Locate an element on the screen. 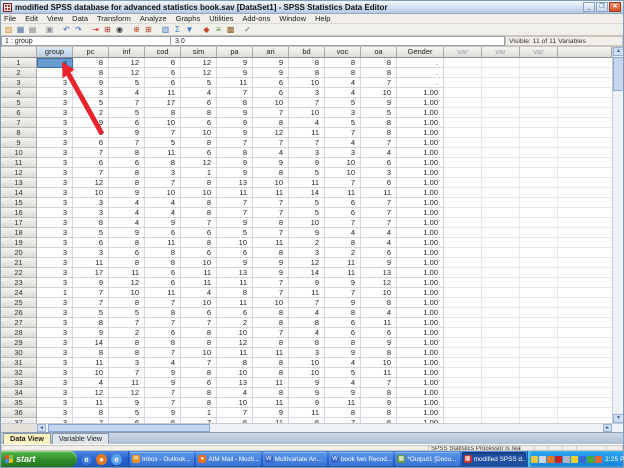  cell: 13 is located at coordinates (235, 383).